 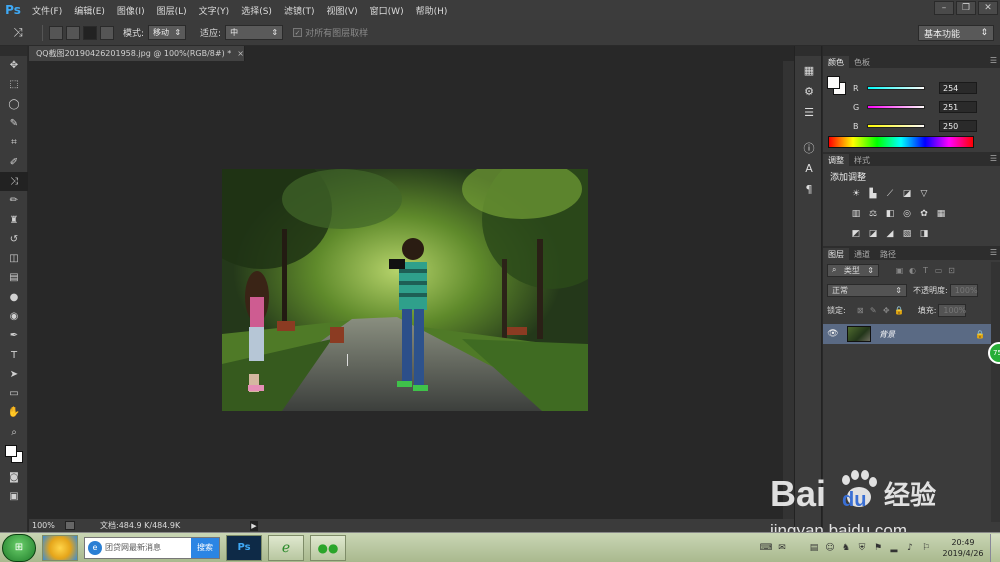 I want to click on gradient-map-icon: ▧, so click(x=907, y=234).